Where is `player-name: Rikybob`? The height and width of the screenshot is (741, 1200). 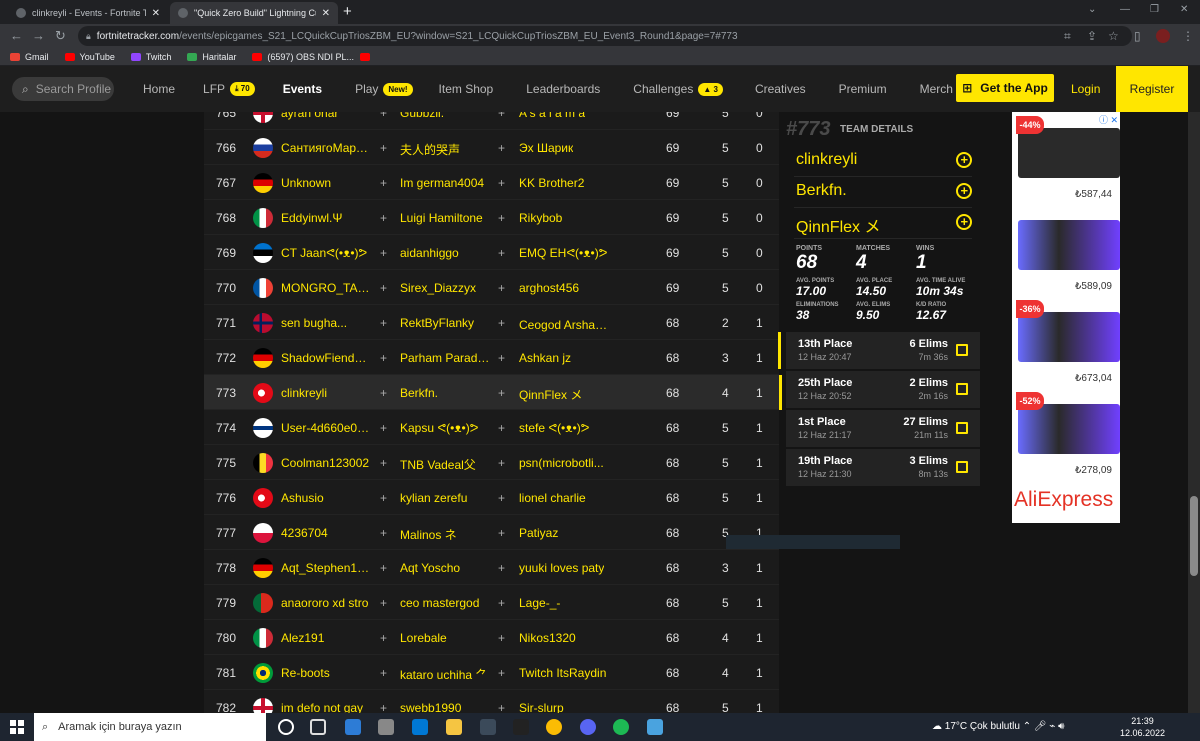 player-name: Rikybob is located at coordinates (540, 218).